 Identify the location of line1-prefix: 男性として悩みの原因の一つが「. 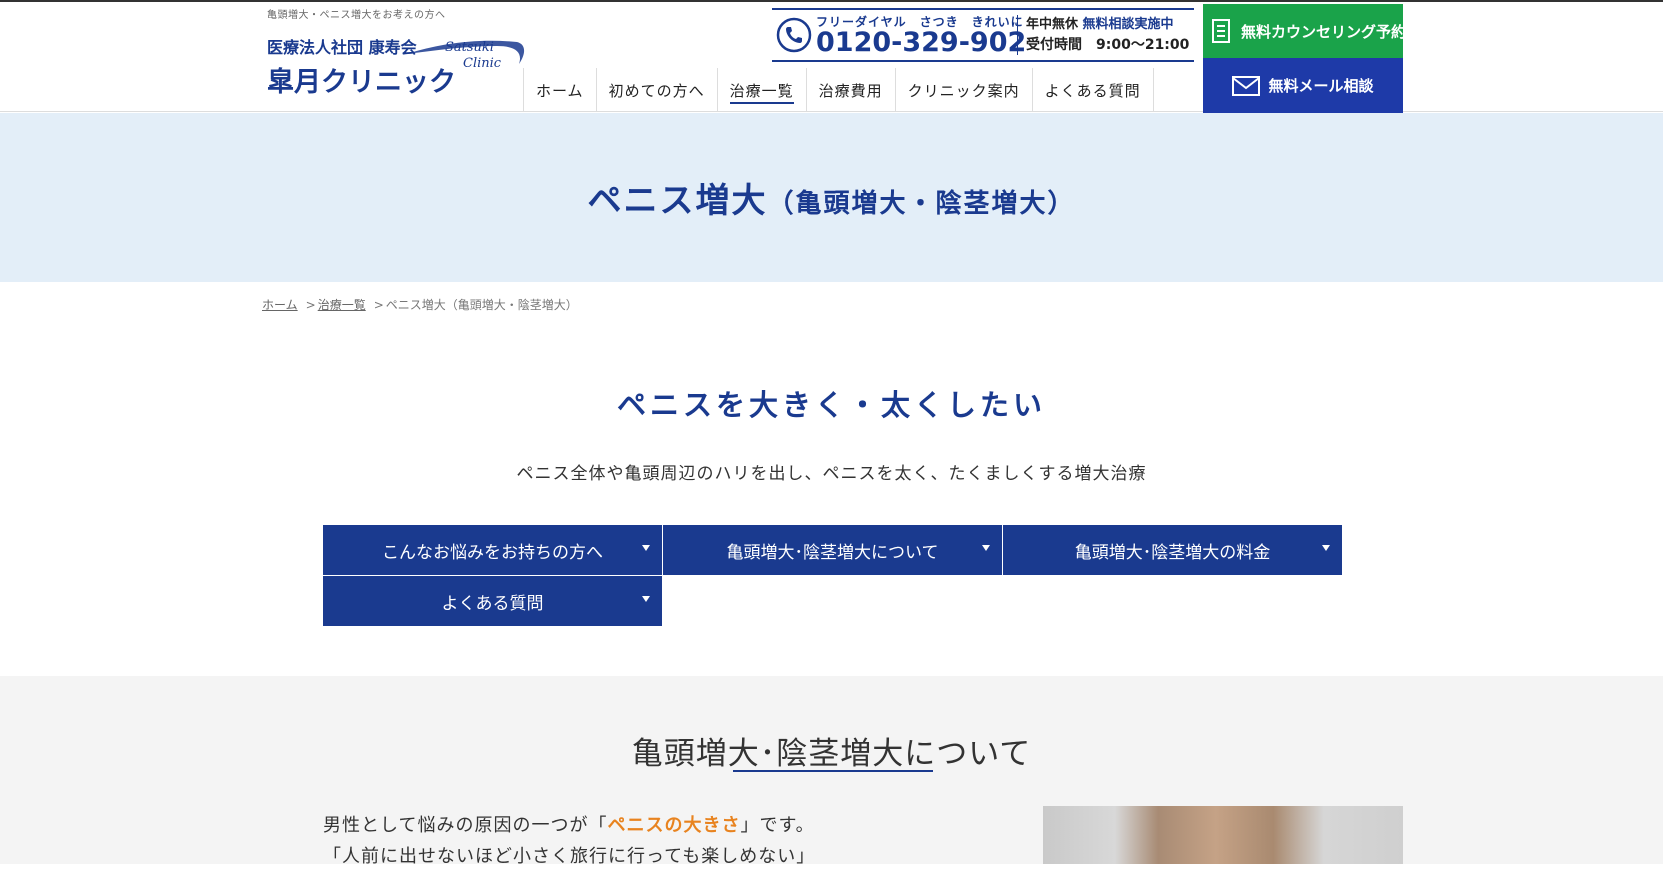
(465, 825).